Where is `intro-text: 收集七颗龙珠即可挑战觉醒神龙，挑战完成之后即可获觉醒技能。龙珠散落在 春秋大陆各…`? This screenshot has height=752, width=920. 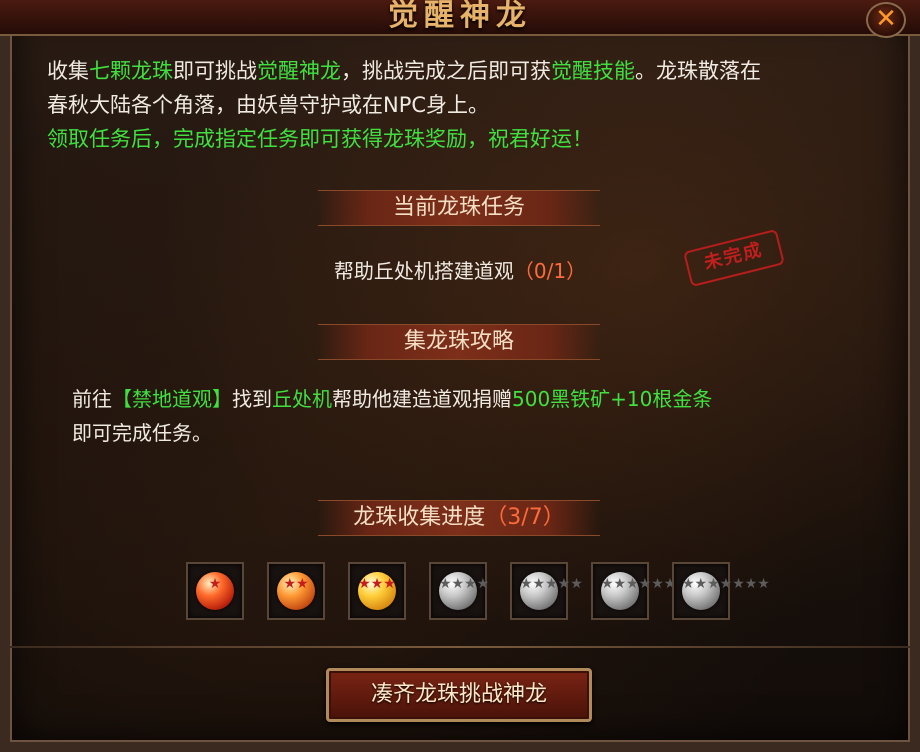
intro-text: 收集七颗龙珠即可挑战觉醒神龙，挑战完成之后即可获觉醒技能。龙珠散落在 春秋大陆各… is located at coordinates (467, 105).